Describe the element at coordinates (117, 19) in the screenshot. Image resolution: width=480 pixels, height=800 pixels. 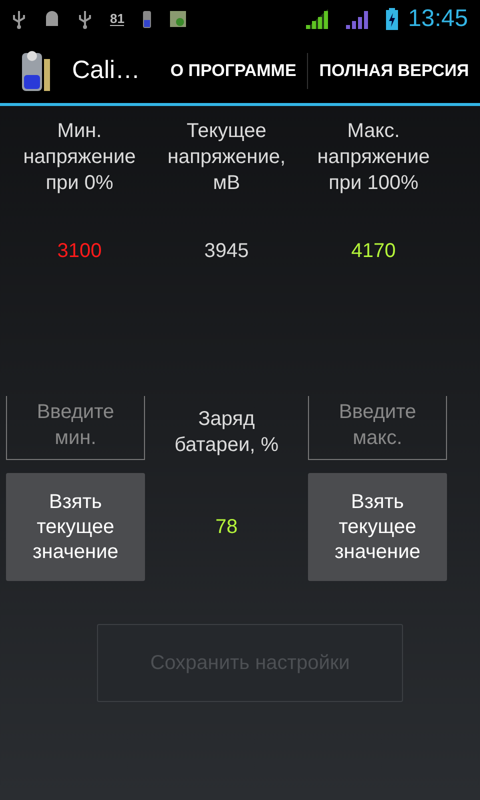
I see `notification-count: 81` at that location.